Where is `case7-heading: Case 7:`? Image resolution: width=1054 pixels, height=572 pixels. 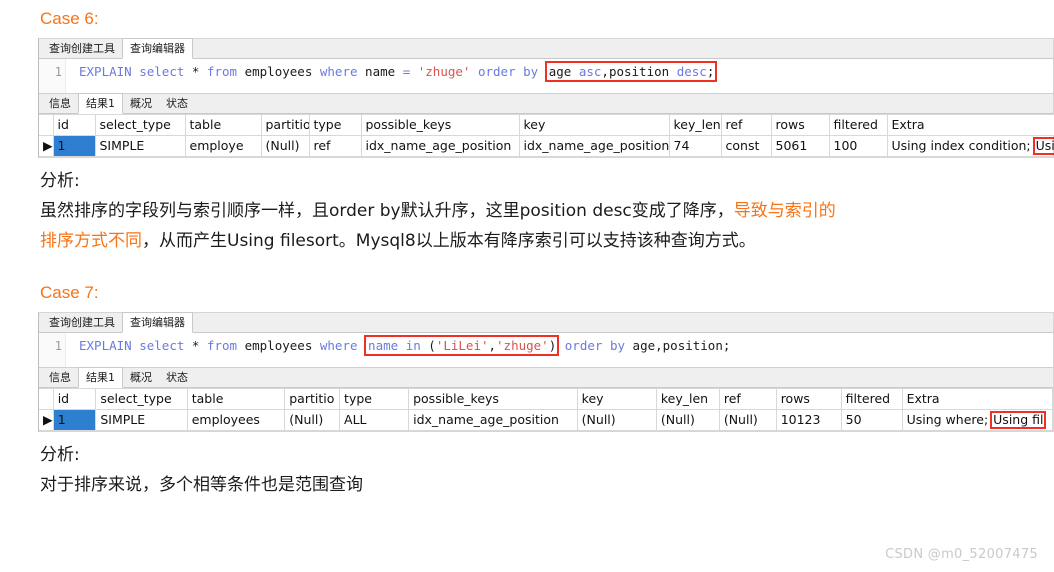
case7-heading: Case 7: is located at coordinates (69, 292).